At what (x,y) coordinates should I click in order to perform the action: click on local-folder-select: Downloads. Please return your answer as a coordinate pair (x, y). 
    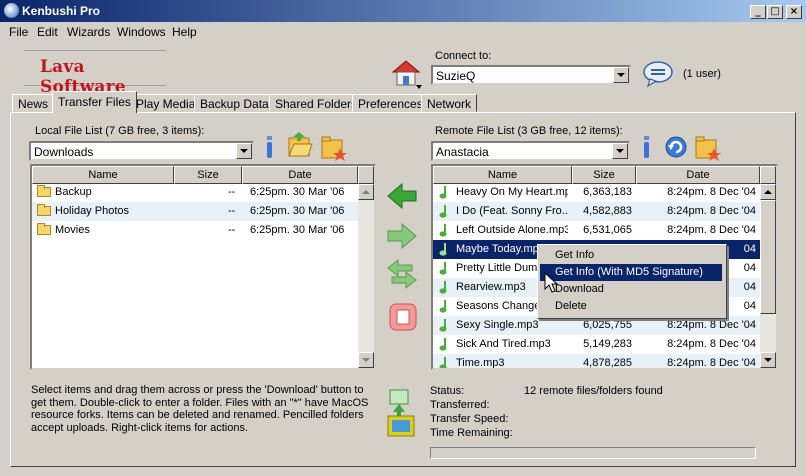
    Looking at the image, I should click on (141, 151).